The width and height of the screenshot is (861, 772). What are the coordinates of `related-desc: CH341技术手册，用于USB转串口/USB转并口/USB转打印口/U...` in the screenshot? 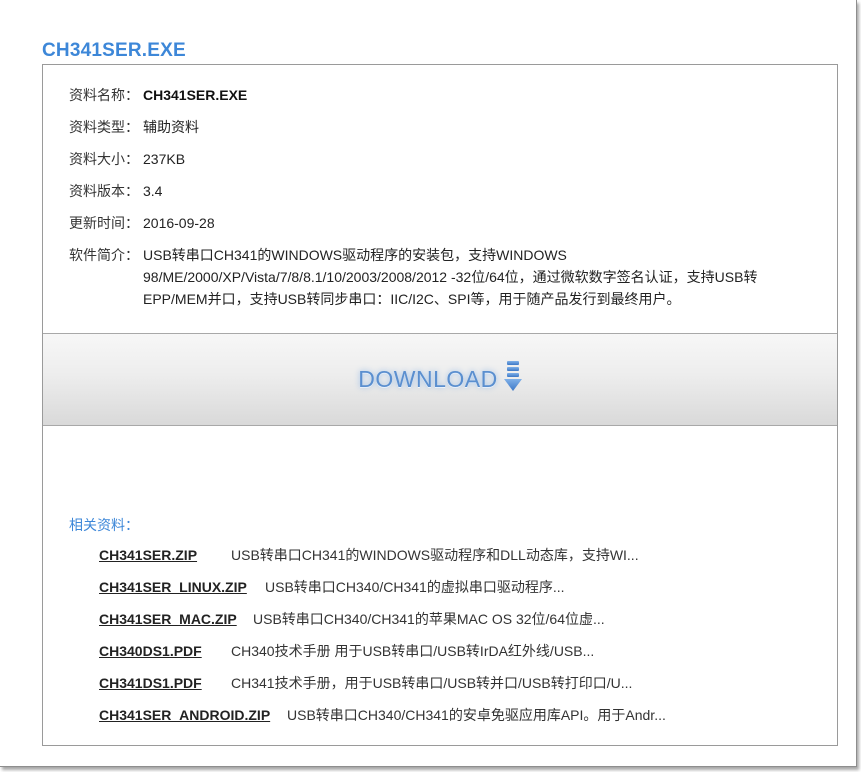 It's located at (432, 683).